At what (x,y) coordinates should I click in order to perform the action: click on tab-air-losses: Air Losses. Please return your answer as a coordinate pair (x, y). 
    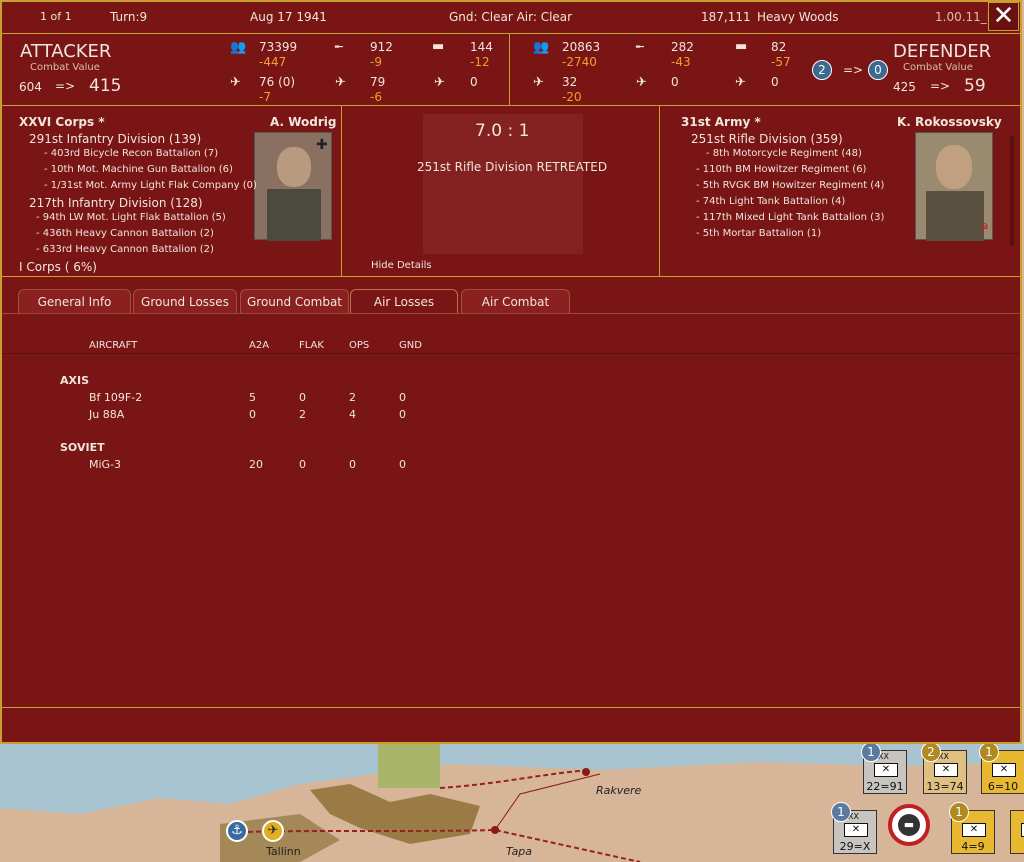
    Looking at the image, I should click on (404, 301).